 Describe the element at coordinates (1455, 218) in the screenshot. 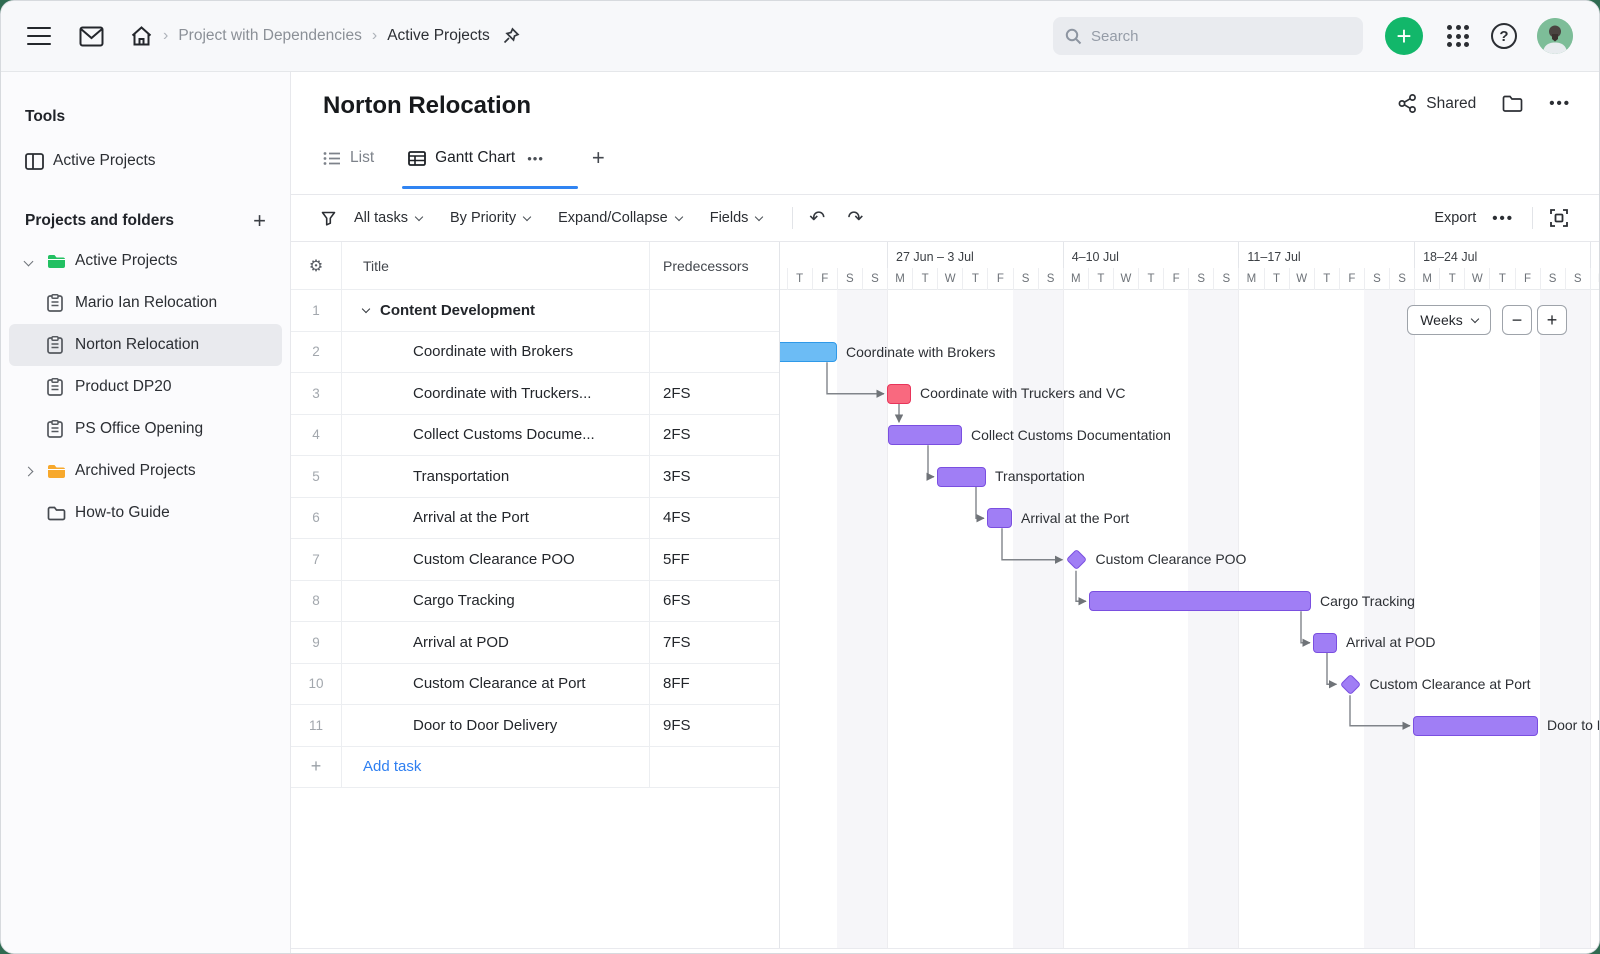

I see `export-button: Export` at that location.